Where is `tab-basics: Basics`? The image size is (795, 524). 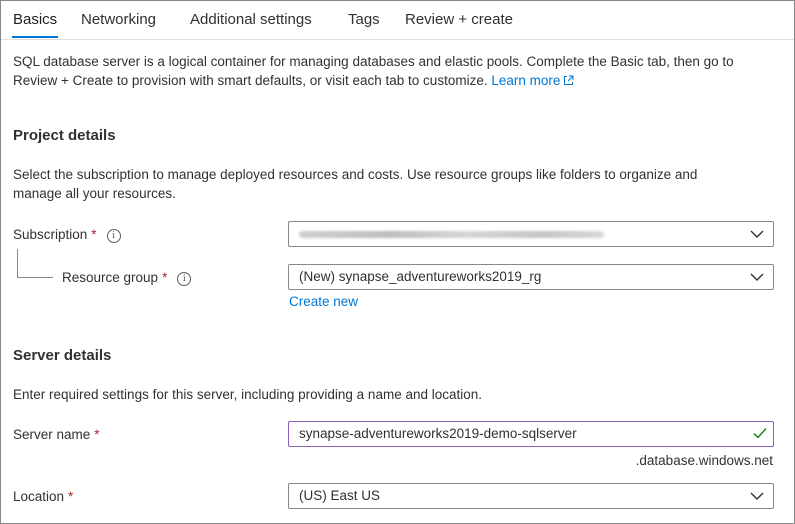
tab-basics: Basics is located at coordinates (35, 19).